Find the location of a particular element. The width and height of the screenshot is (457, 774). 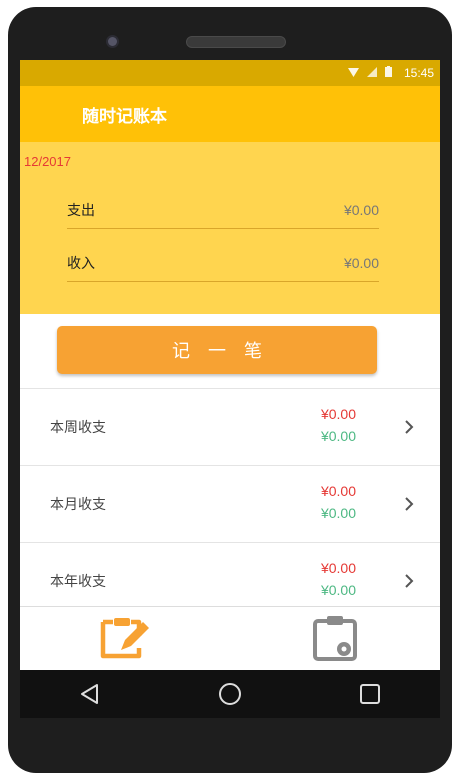

android-nav-bar is located at coordinates (230, 694).